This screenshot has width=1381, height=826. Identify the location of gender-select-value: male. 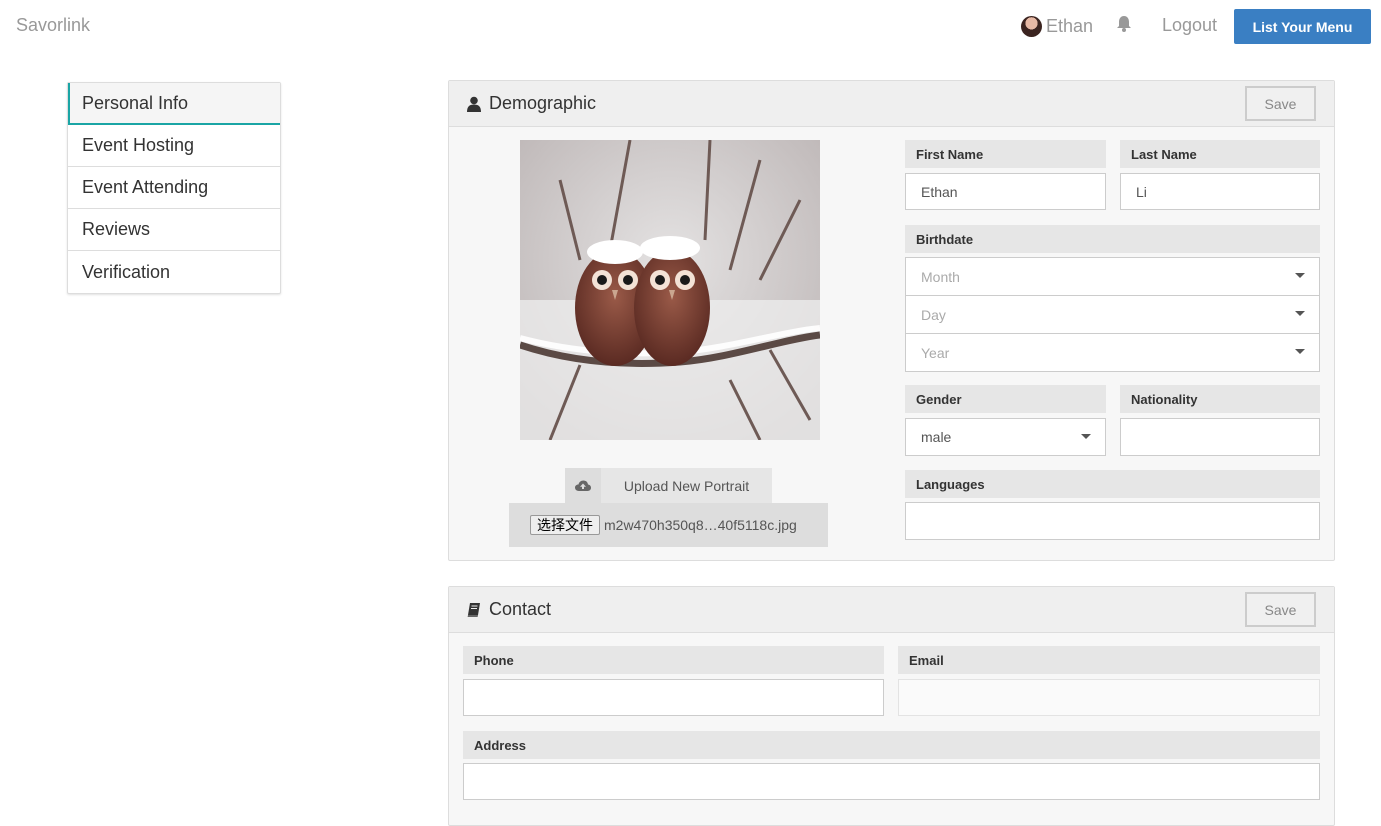
(936, 437).